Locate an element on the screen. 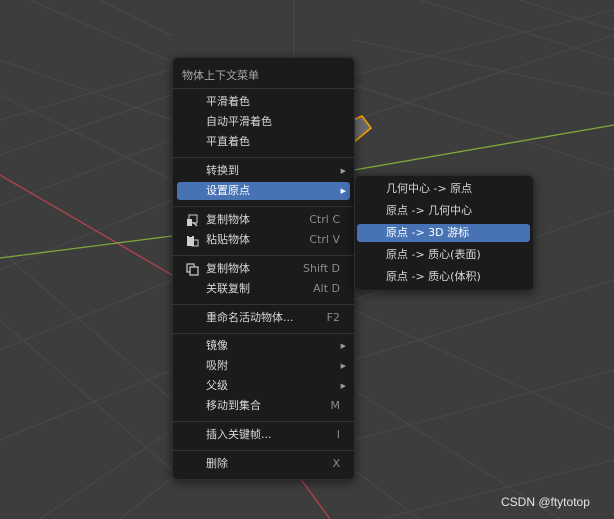 This screenshot has height=519, width=614. menu-item-copy-objects: 复制物体 Ctrl C is located at coordinates (263, 220).